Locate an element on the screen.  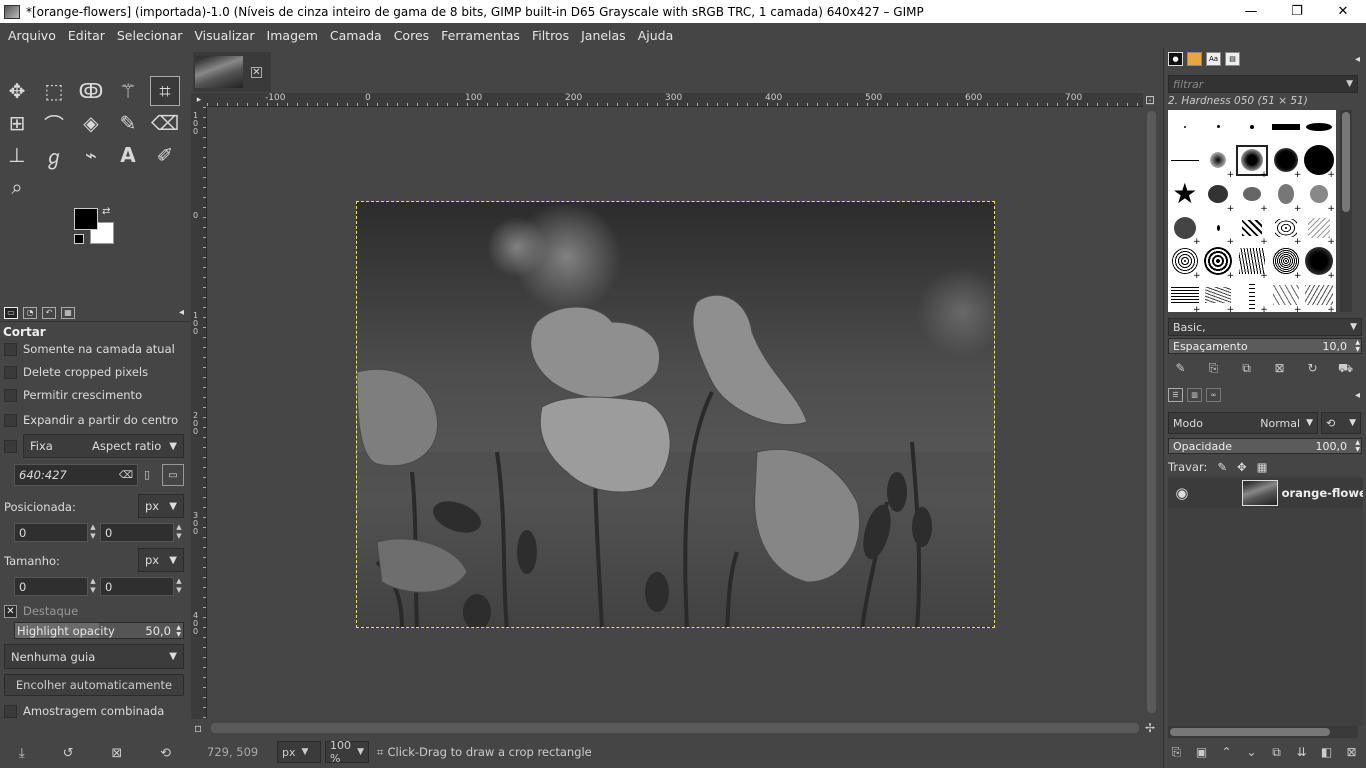
reset-options-icon: ⟲ is located at coordinates (165, 753).